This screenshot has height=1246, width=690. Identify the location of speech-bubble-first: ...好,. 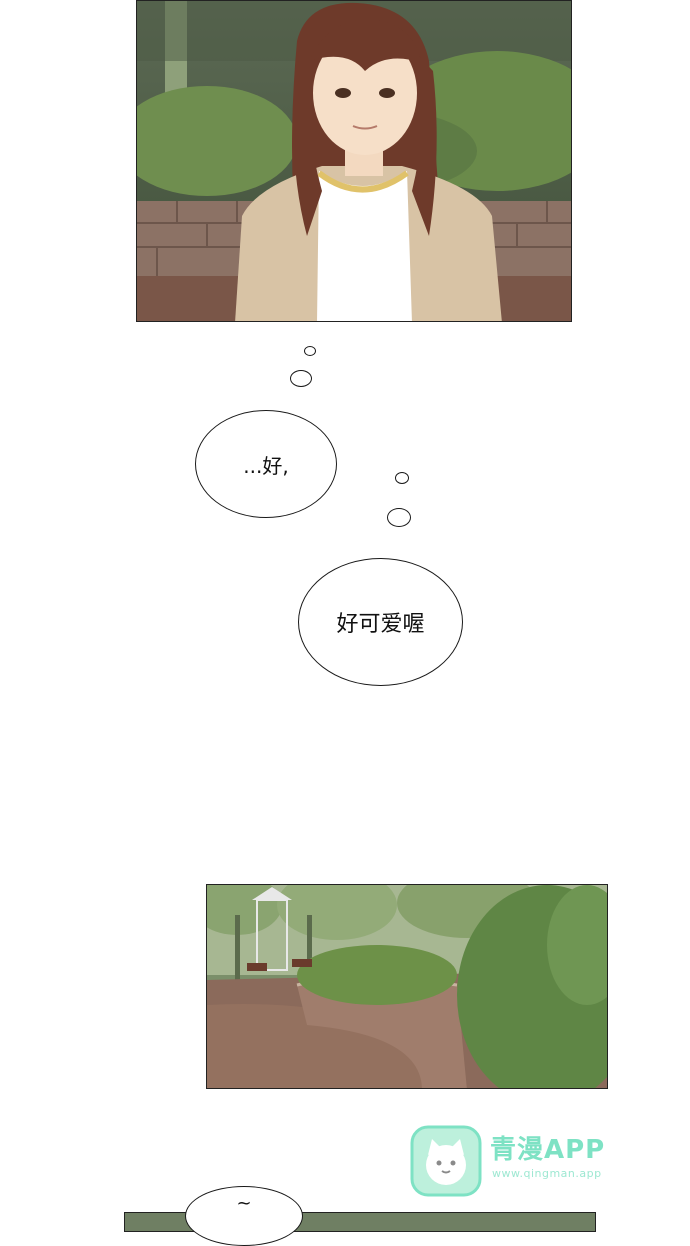
(266, 464).